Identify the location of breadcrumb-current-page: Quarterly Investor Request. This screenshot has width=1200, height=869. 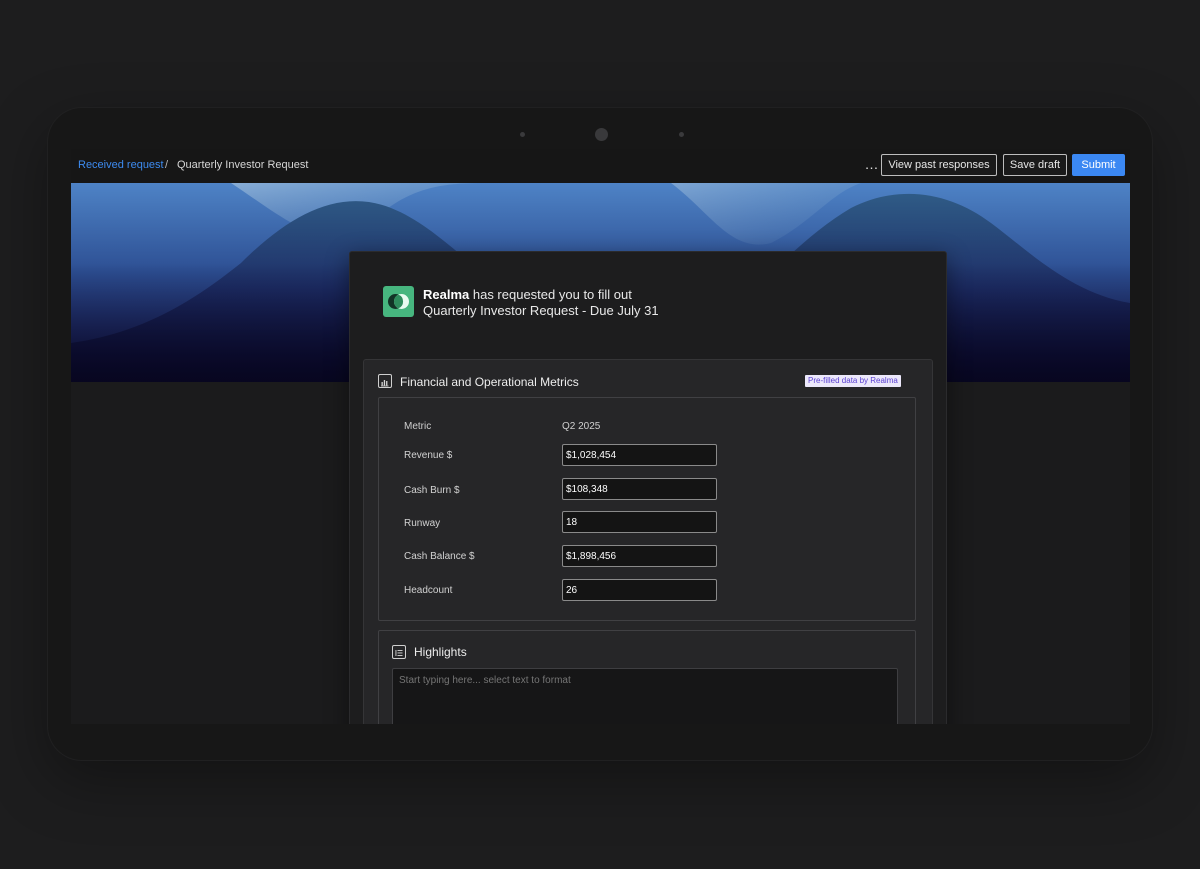
(243, 165).